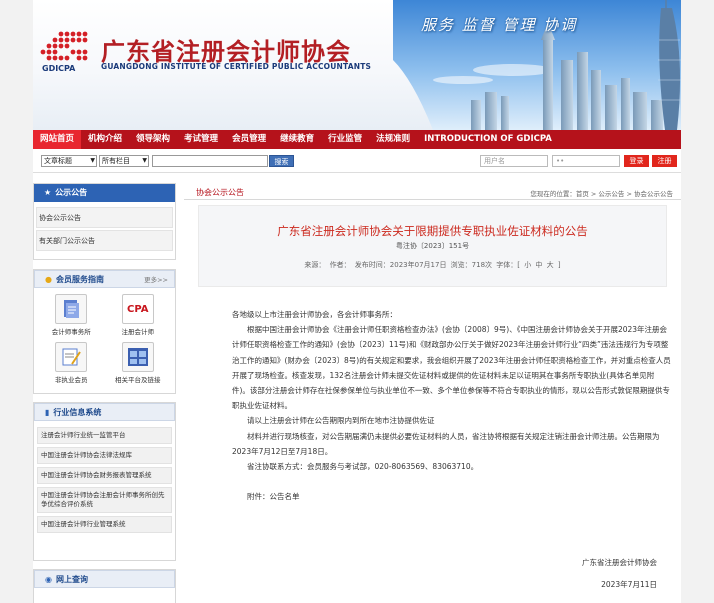 Image resolution: width=714 pixels, height=603 pixels. I want to click on document-stack-icon, so click(71, 309).